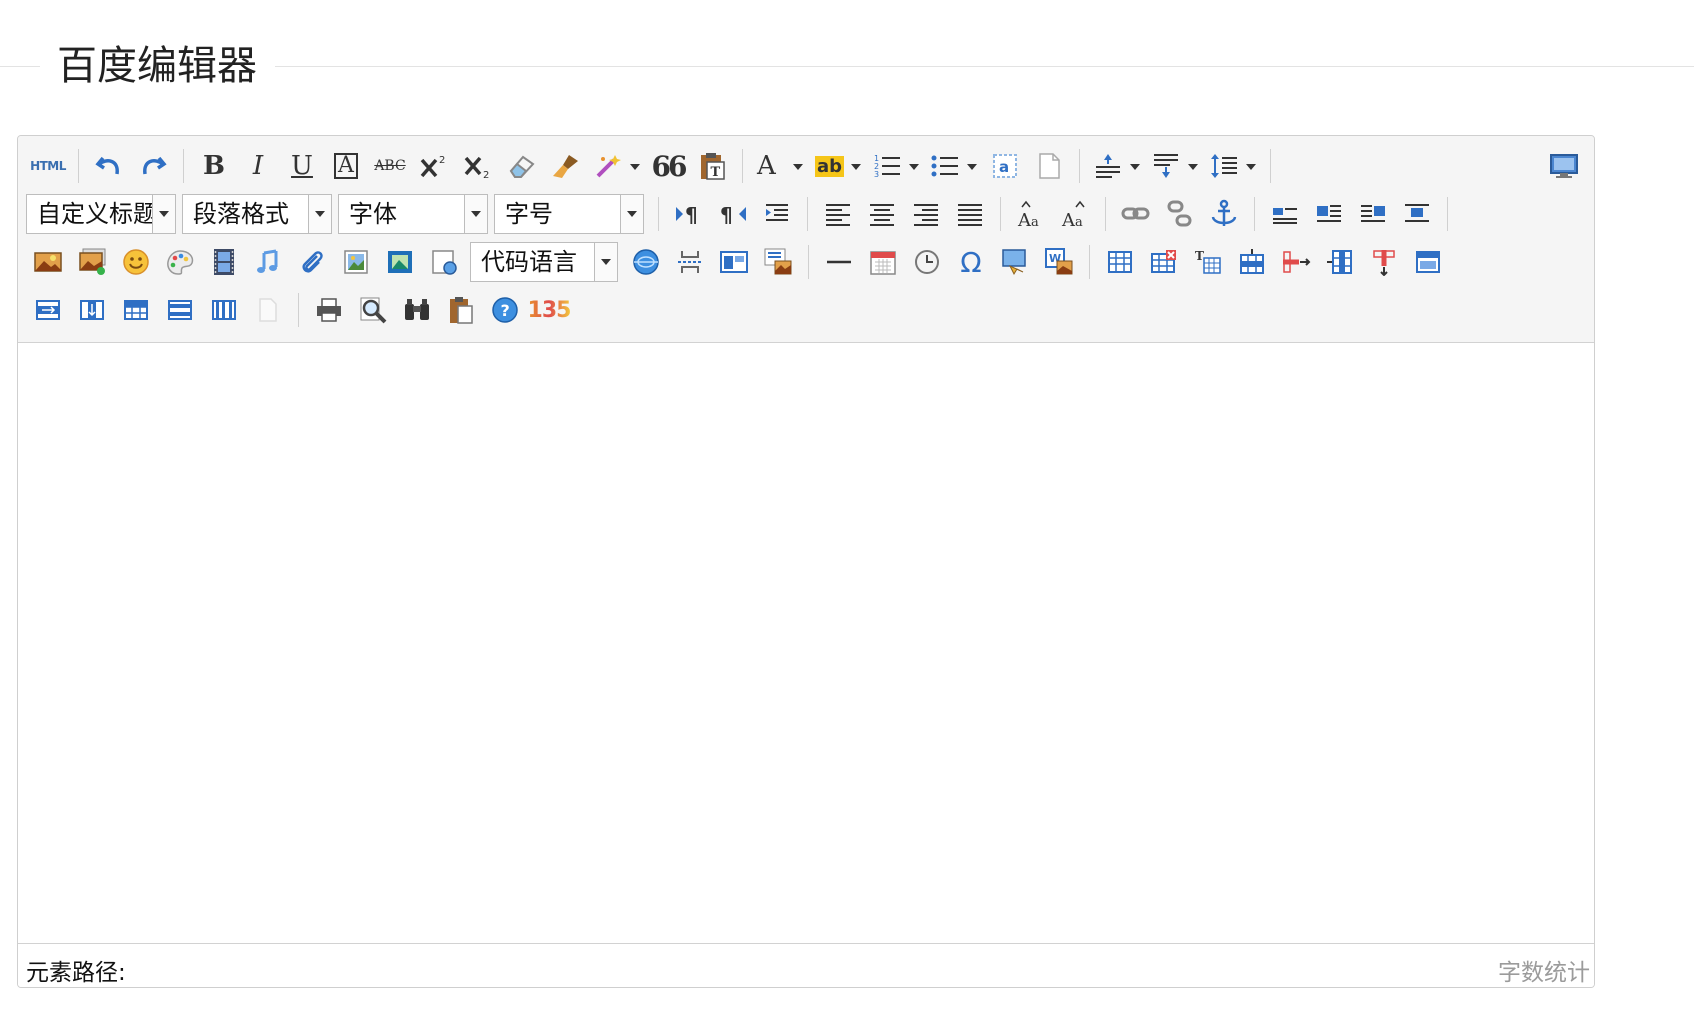  I want to click on insert-image-button, so click(48, 262).